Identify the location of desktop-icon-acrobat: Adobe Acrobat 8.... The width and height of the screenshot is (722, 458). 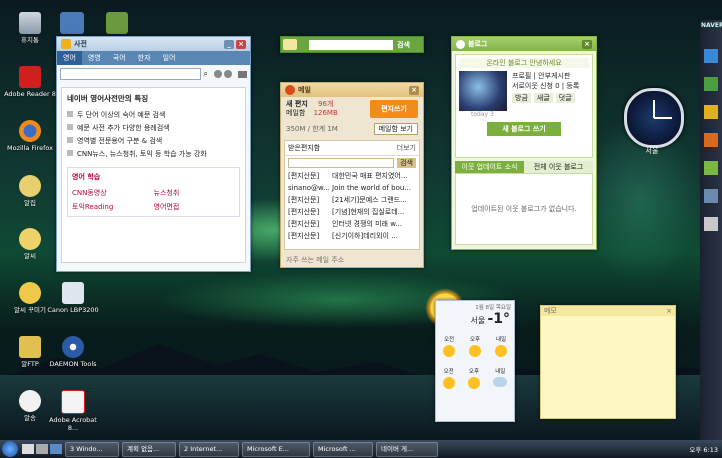
(73, 411).